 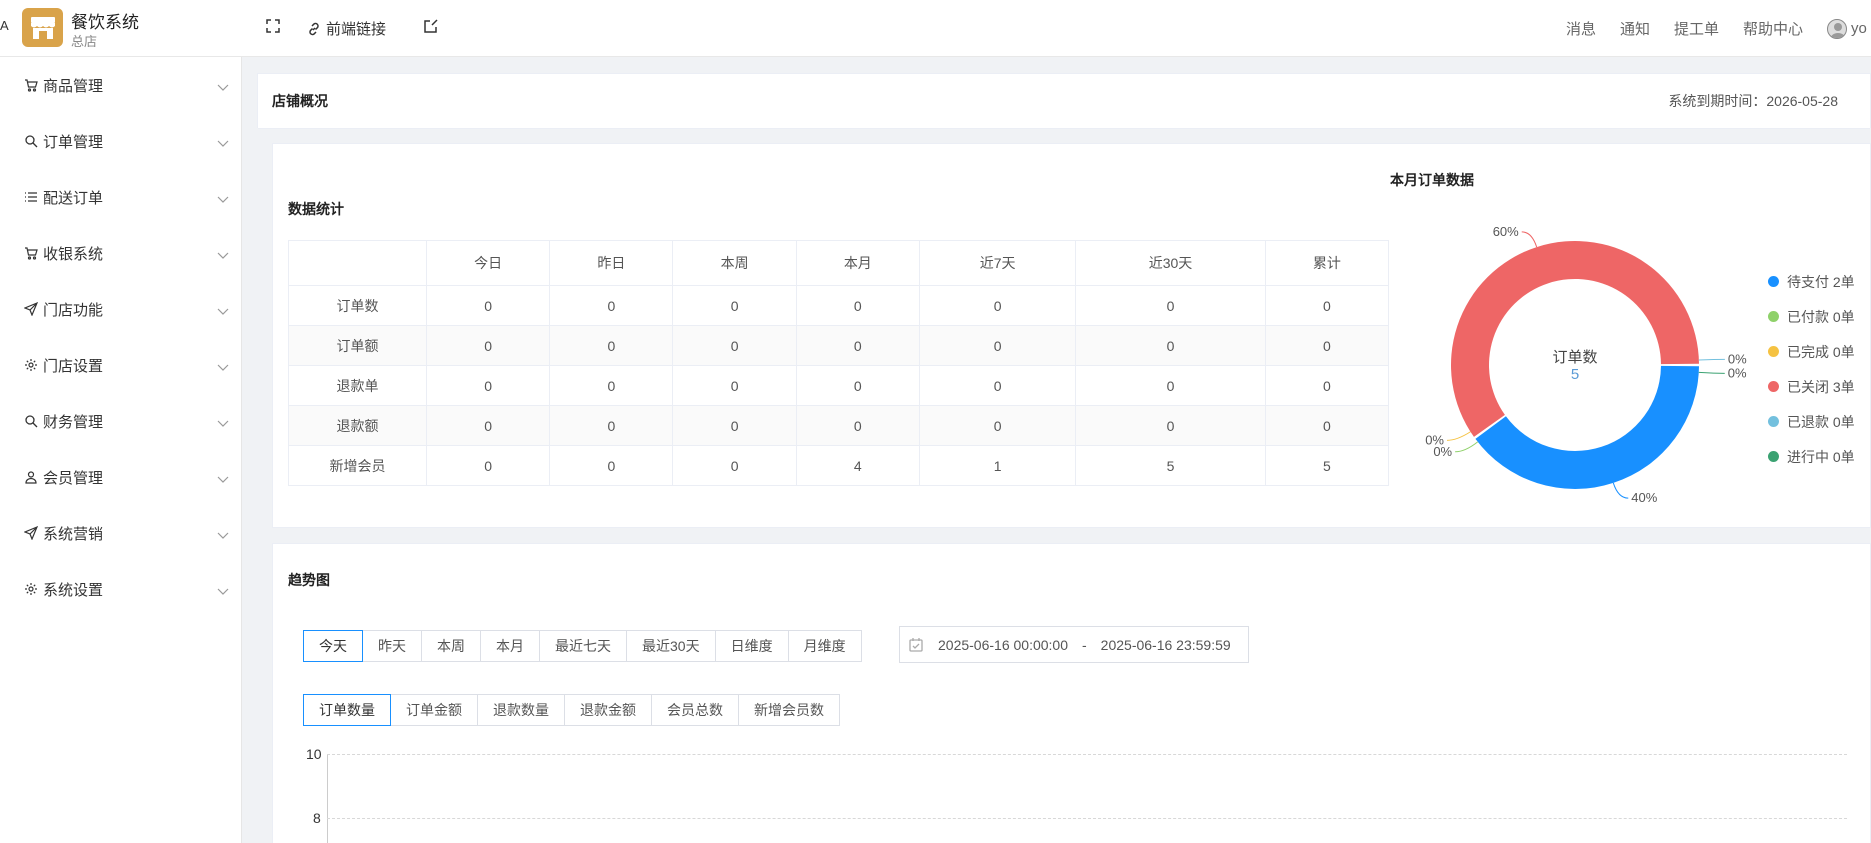 What do you see at coordinates (839, 305) in the screenshot?
I see `table-row: 订单数 0 0 0 0 0 0 0` at bounding box center [839, 305].